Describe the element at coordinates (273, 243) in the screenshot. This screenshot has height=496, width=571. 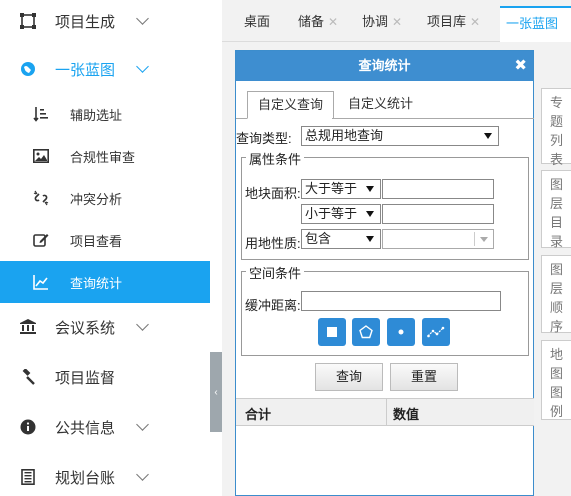
I see `landuse-label: 用地性质:` at that location.